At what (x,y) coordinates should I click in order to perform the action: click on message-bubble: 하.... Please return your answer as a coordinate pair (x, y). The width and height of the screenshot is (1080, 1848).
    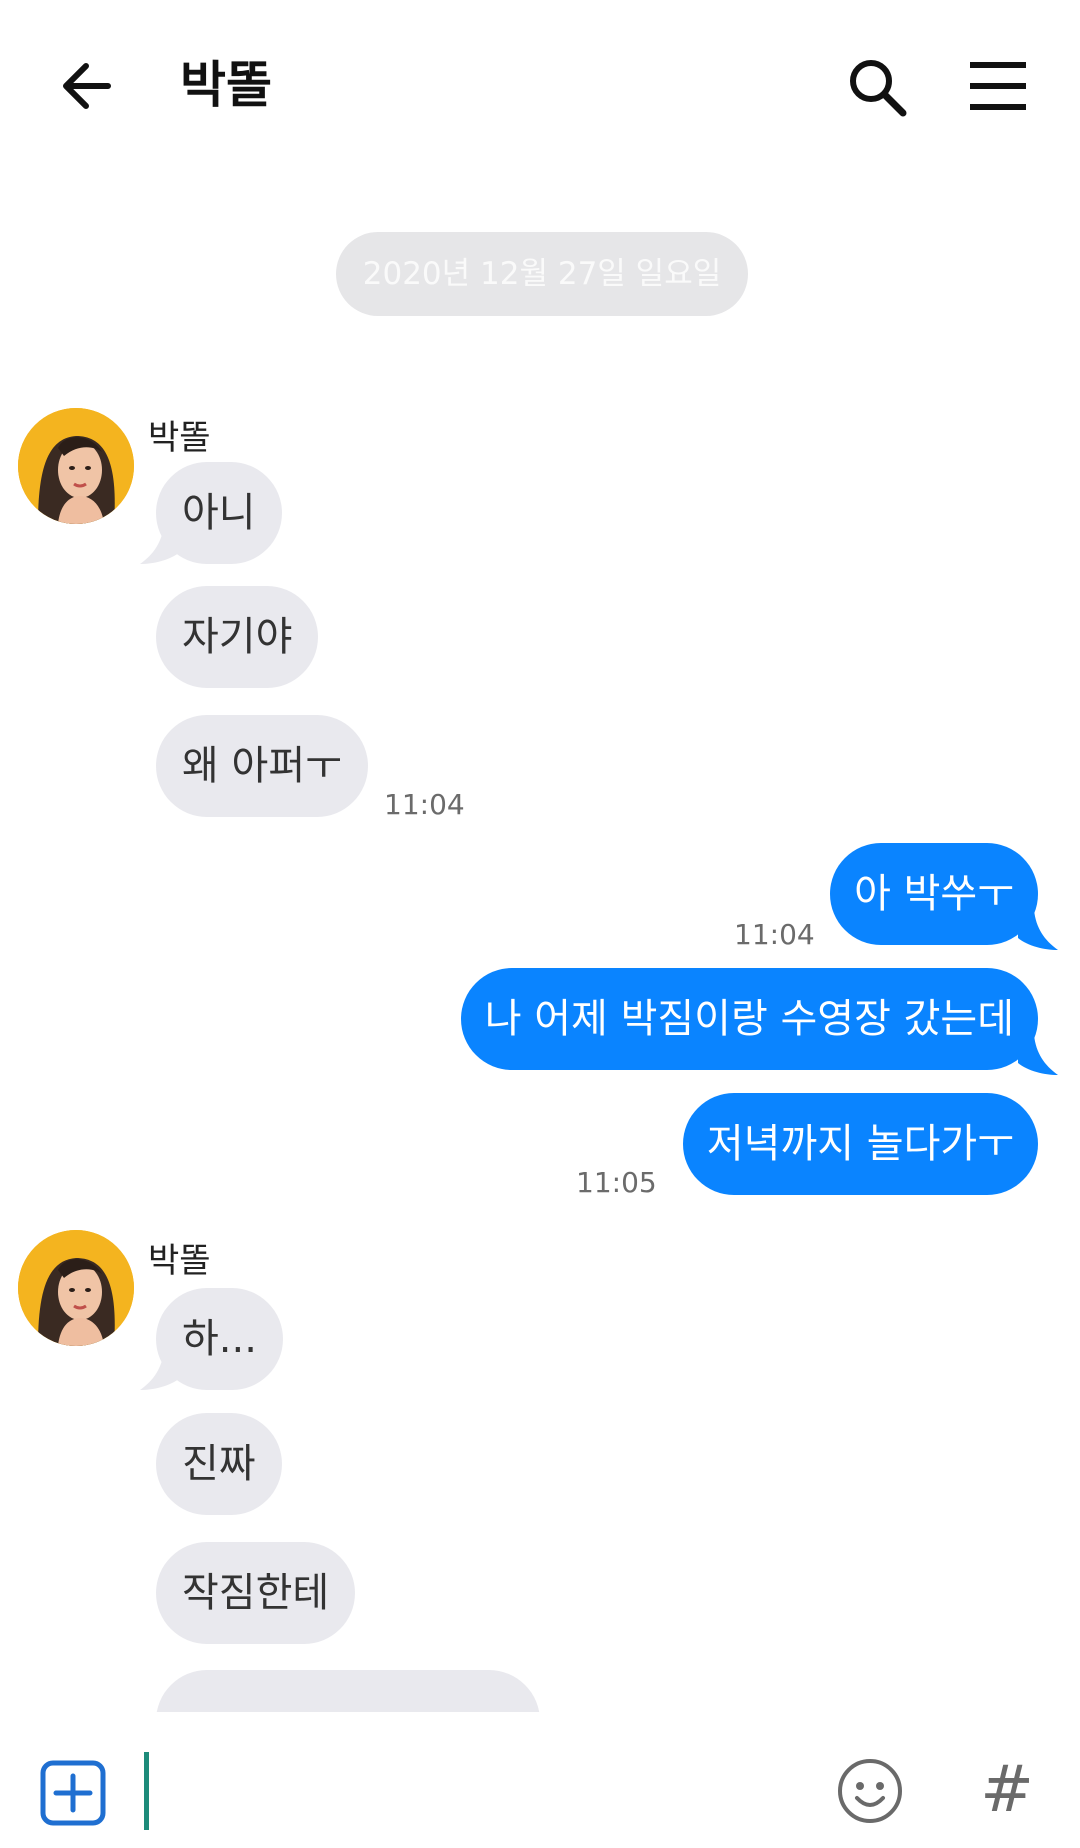
    Looking at the image, I should click on (219, 1339).